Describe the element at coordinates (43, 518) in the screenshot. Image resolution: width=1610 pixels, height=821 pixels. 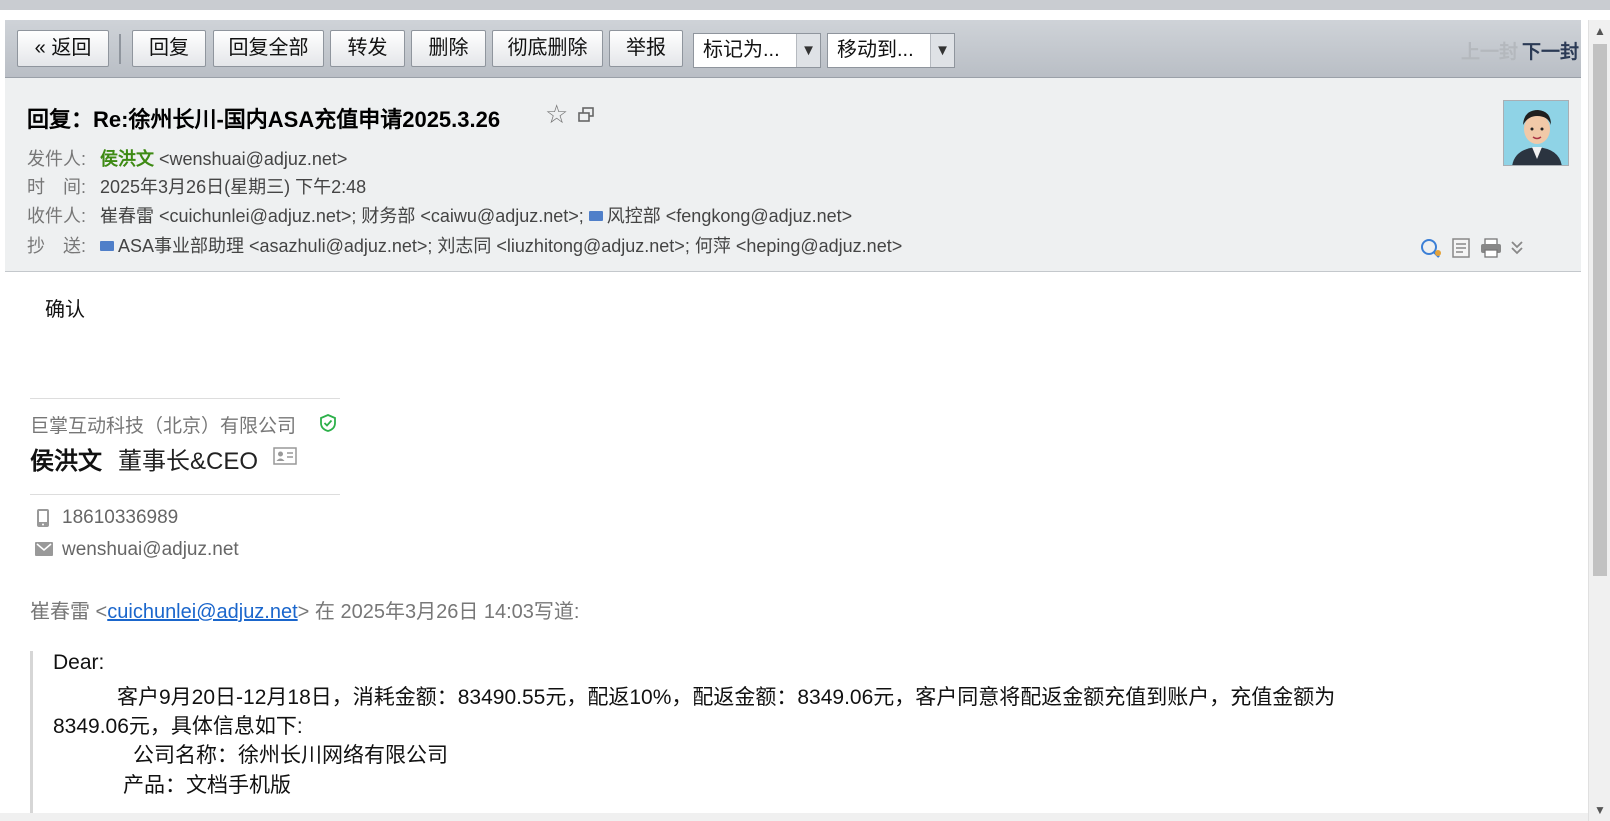
I see `phone-icon` at that location.